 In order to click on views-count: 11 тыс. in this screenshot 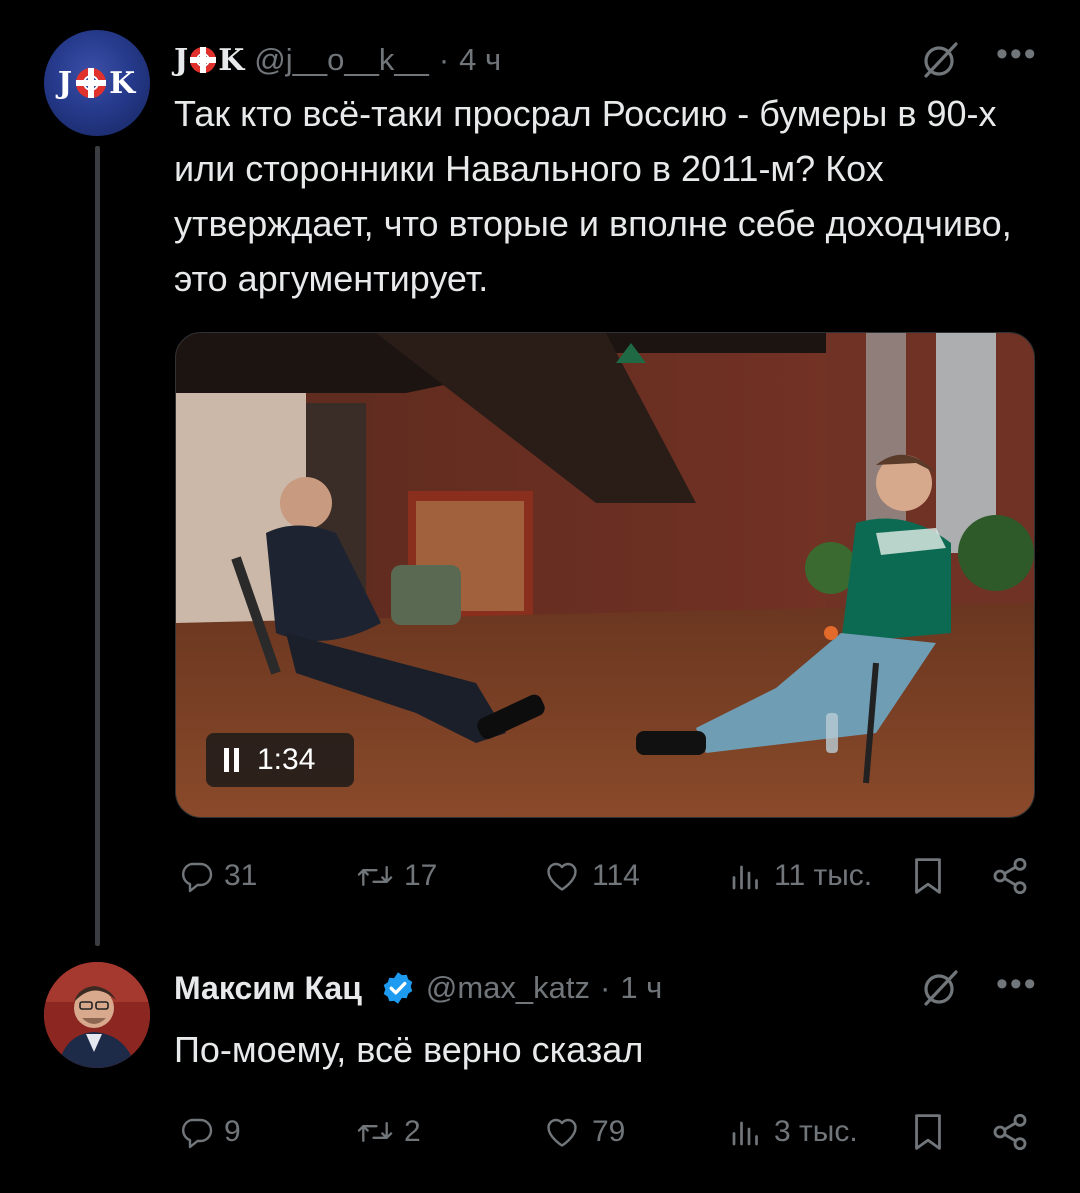, I will do `click(823, 875)`.